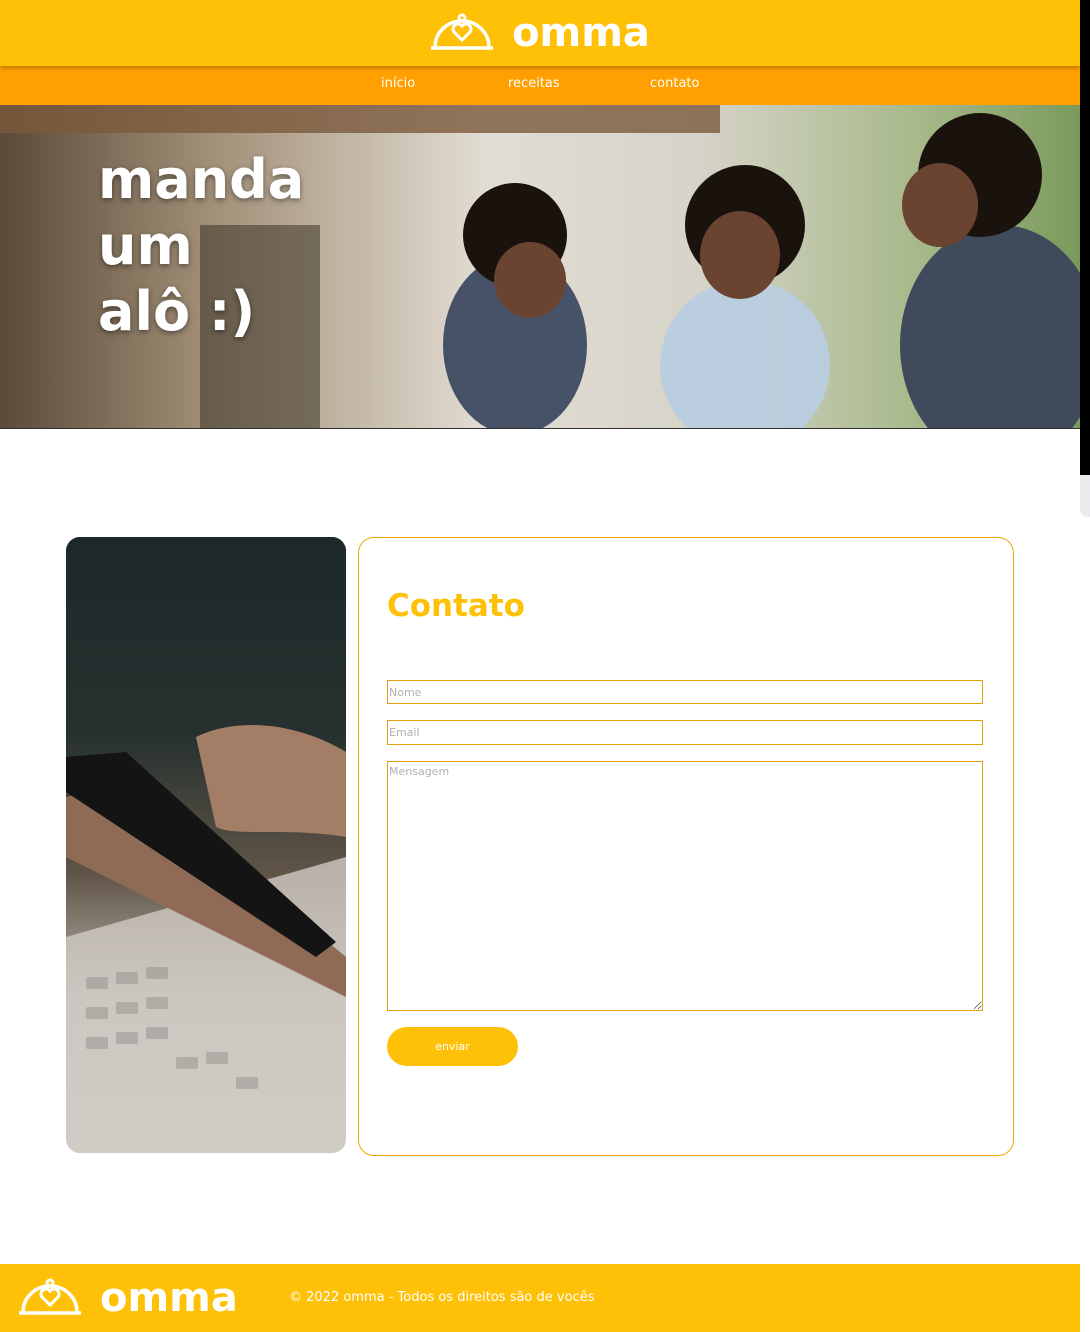 The image size is (1090, 1332). I want to click on brand-name: omma, so click(581, 33).